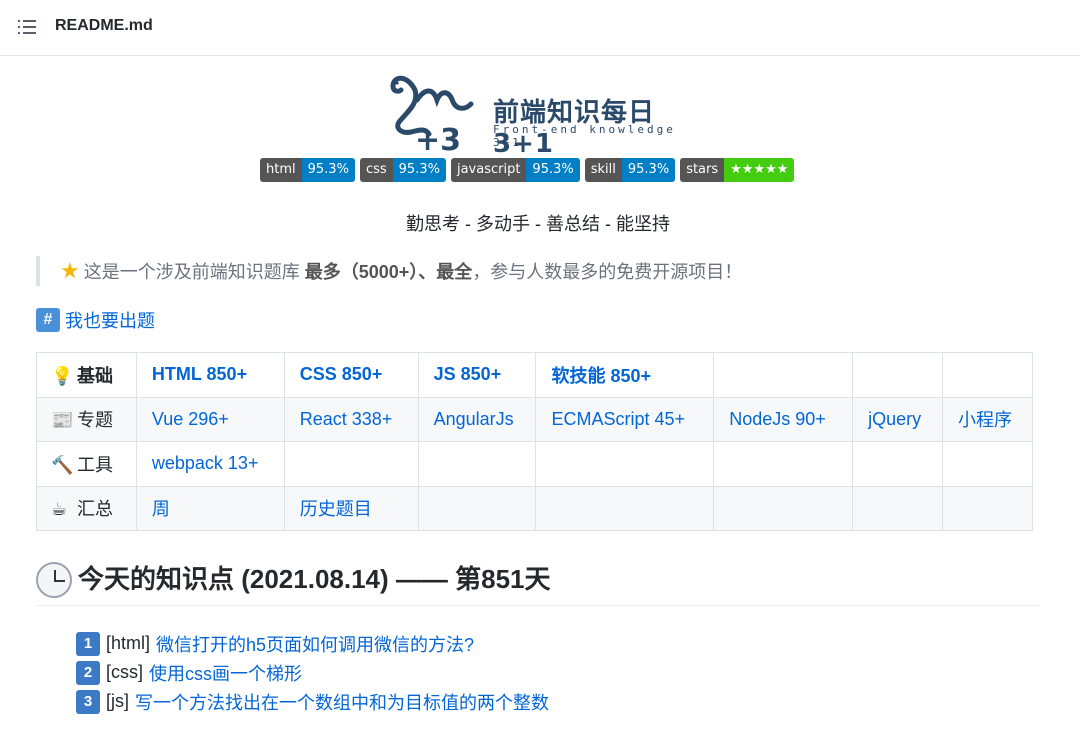 This screenshot has width=1080, height=731. Describe the element at coordinates (985, 420) in the screenshot. I see `topic-link-miniprogram: 小程序` at that location.